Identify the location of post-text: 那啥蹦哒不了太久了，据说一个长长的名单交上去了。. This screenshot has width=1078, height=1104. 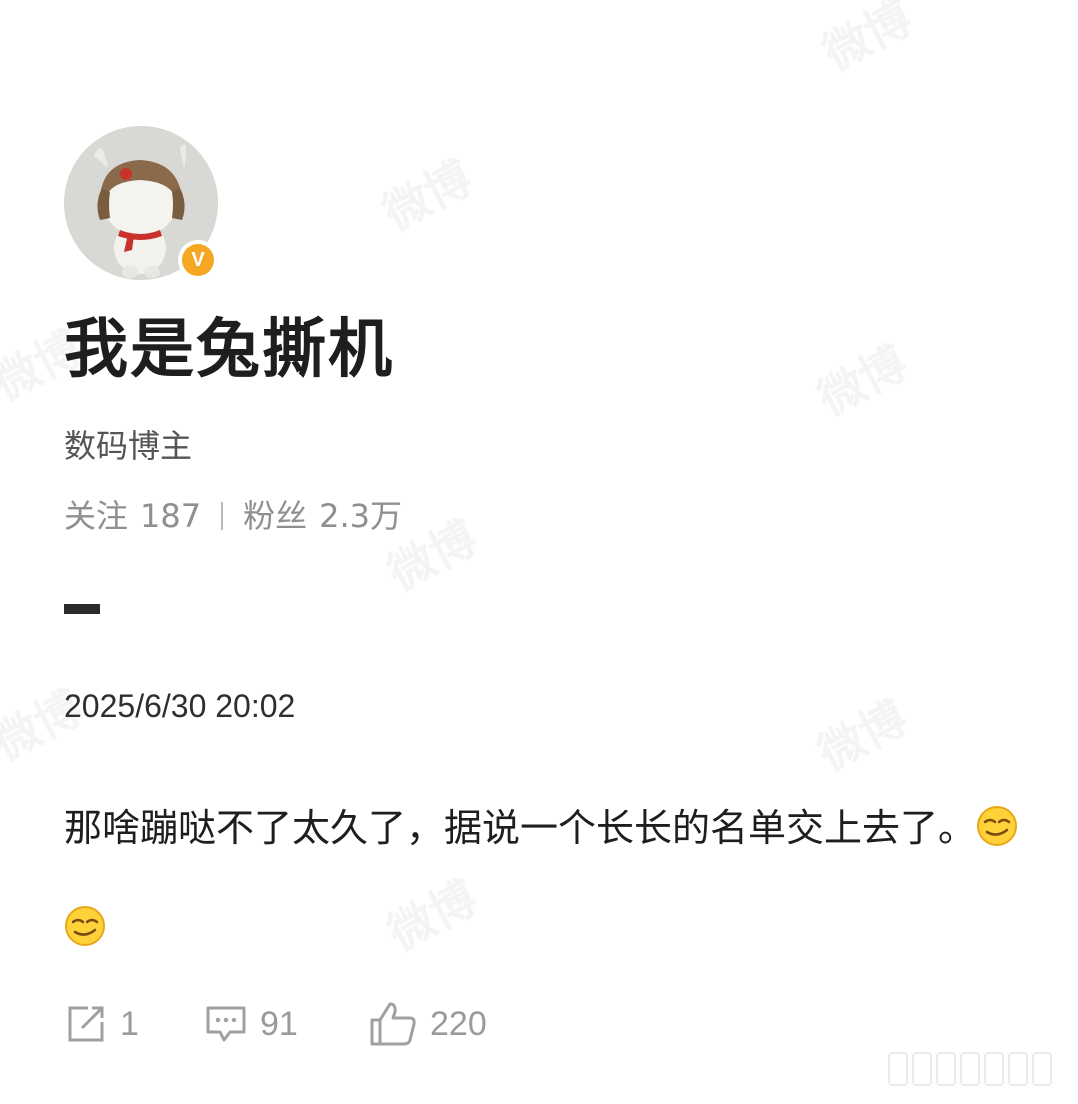
(520, 828).